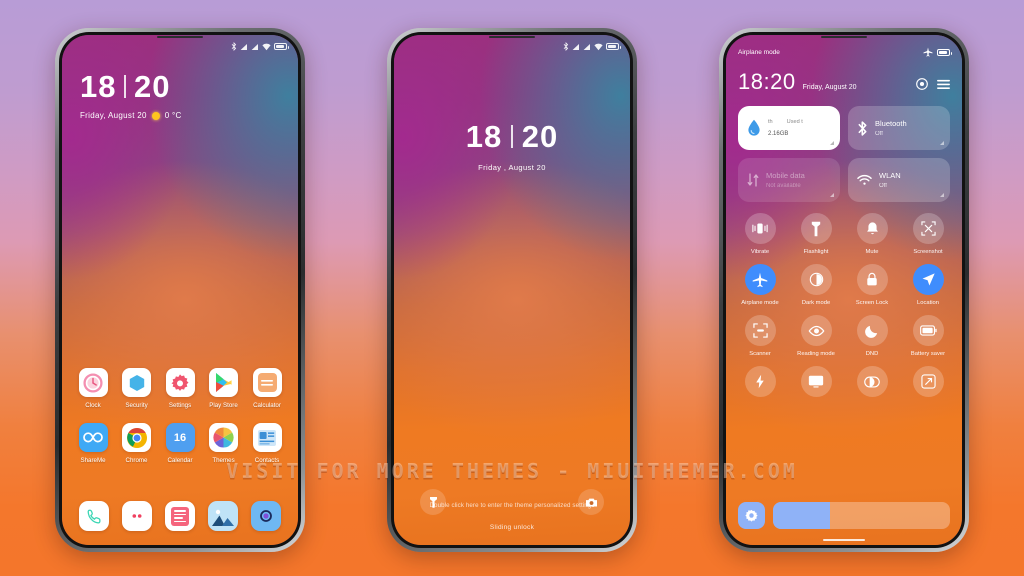 The width and height of the screenshot is (1024, 576). Describe the element at coordinates (224, 388) in the screenshot. I see `app-play-store: Play Store` at that location.